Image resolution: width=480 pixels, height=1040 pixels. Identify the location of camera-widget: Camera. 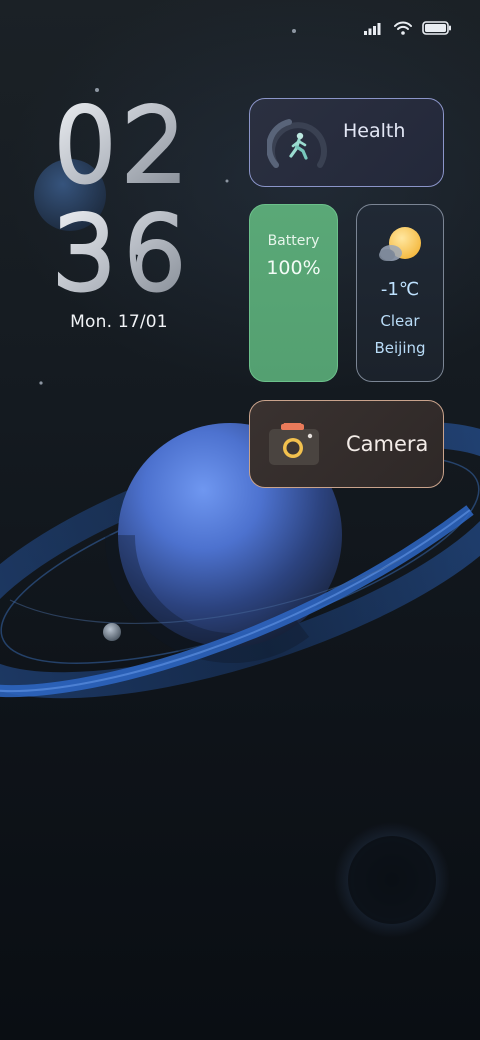
(346, 444).